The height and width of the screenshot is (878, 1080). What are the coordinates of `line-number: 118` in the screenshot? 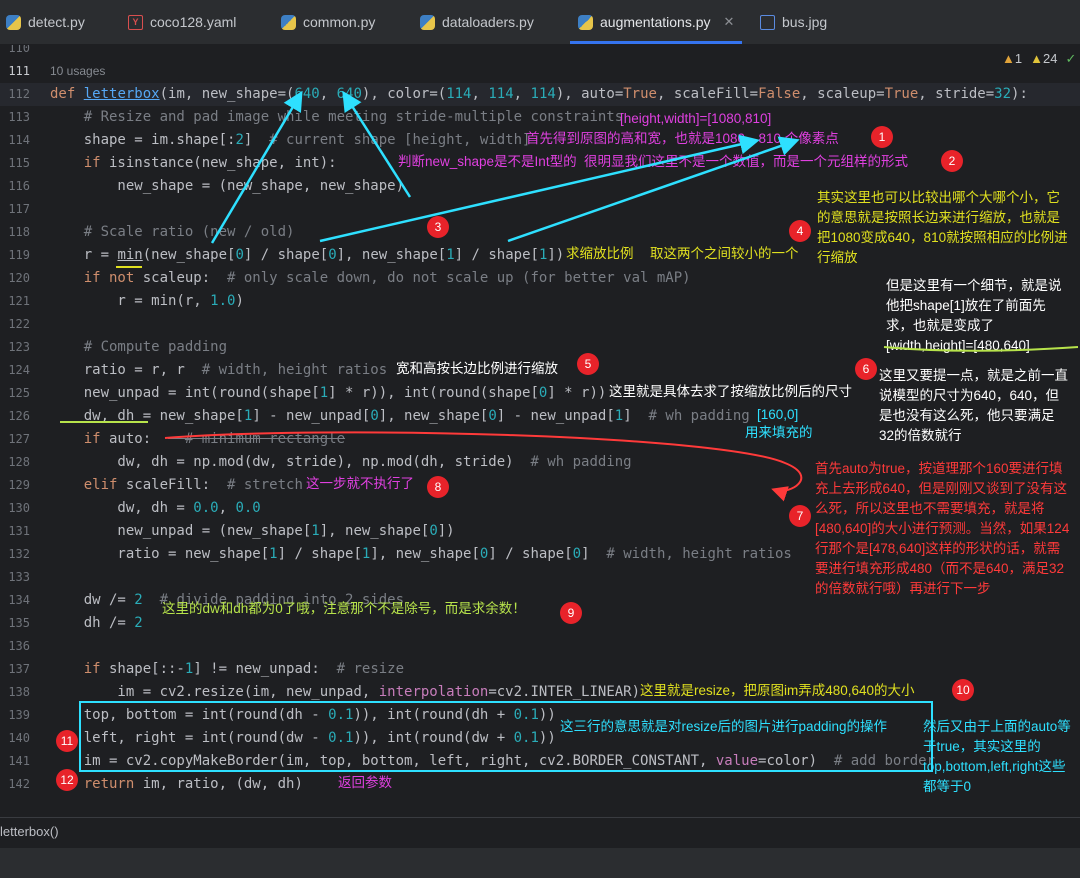 It's located at (19, 232).